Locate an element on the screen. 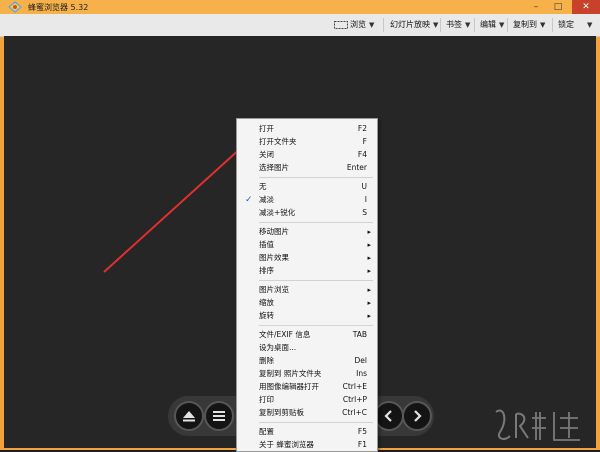 Image resolution: width=600 pixels, height=452 pixels. menu-item-label: 配置 is located at coordinates (266, 431).